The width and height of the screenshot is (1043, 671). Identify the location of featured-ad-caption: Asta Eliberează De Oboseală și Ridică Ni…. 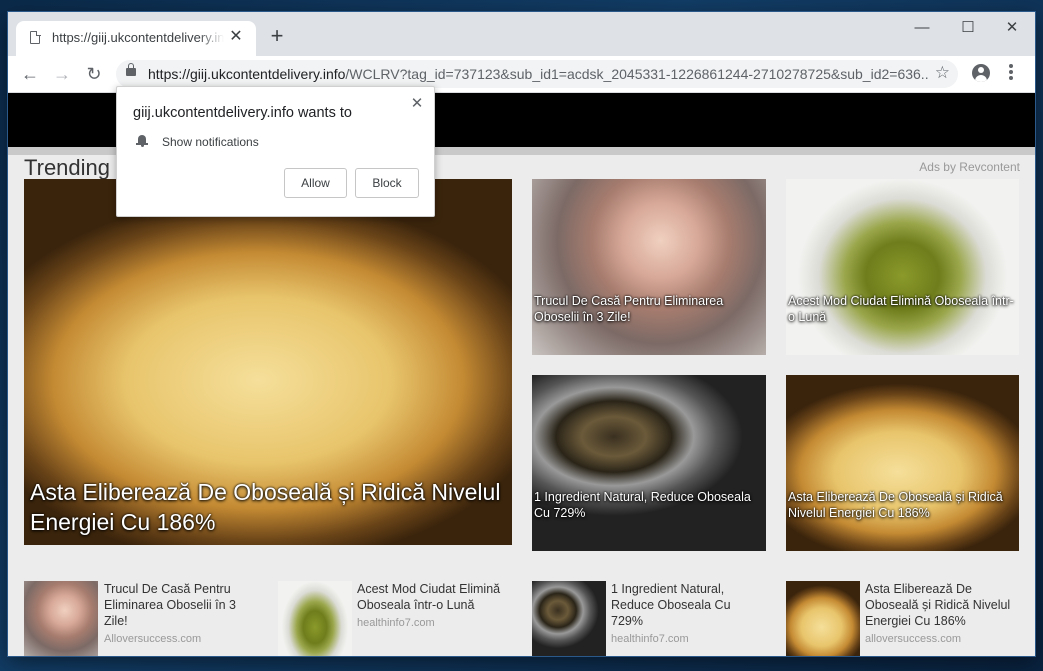
(268, 511).